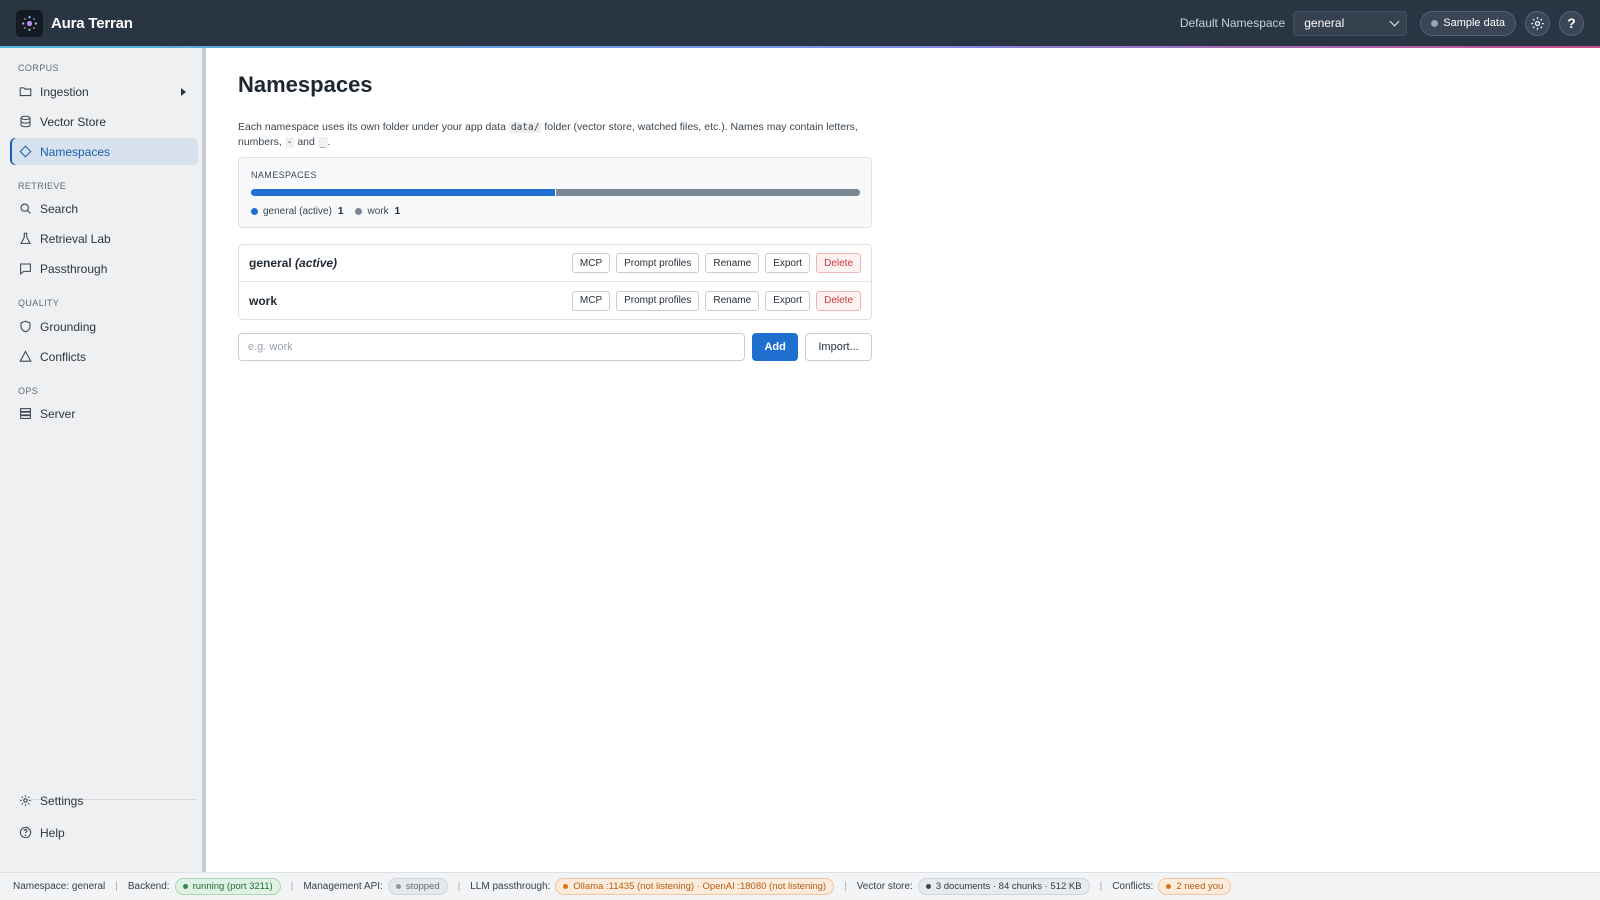  I want to click on sidebar-item-namespaces: Namespaces, so click(104, 151).